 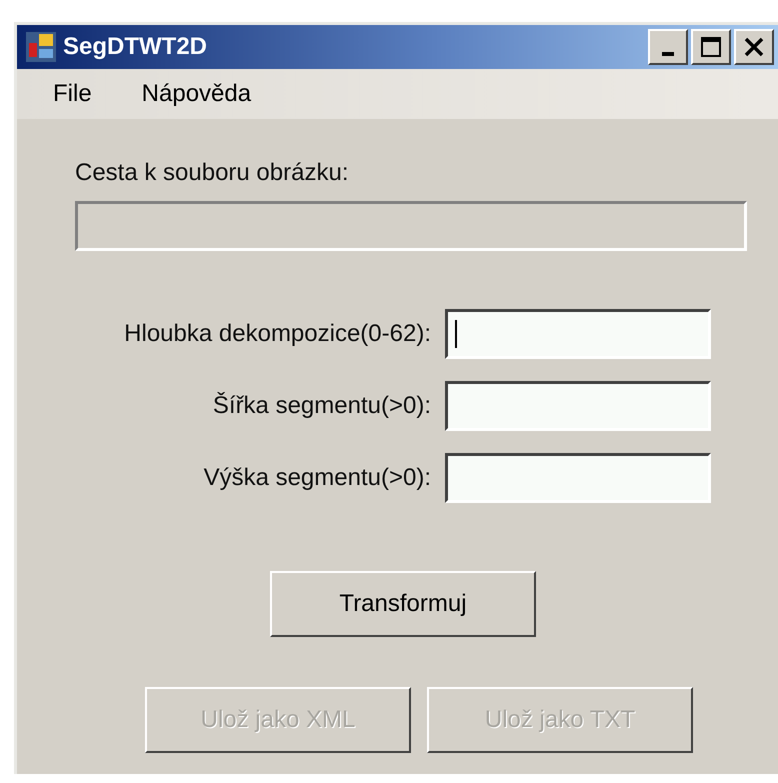 I want to click on transform-button: Transformuj, so click(x=403, y=604).